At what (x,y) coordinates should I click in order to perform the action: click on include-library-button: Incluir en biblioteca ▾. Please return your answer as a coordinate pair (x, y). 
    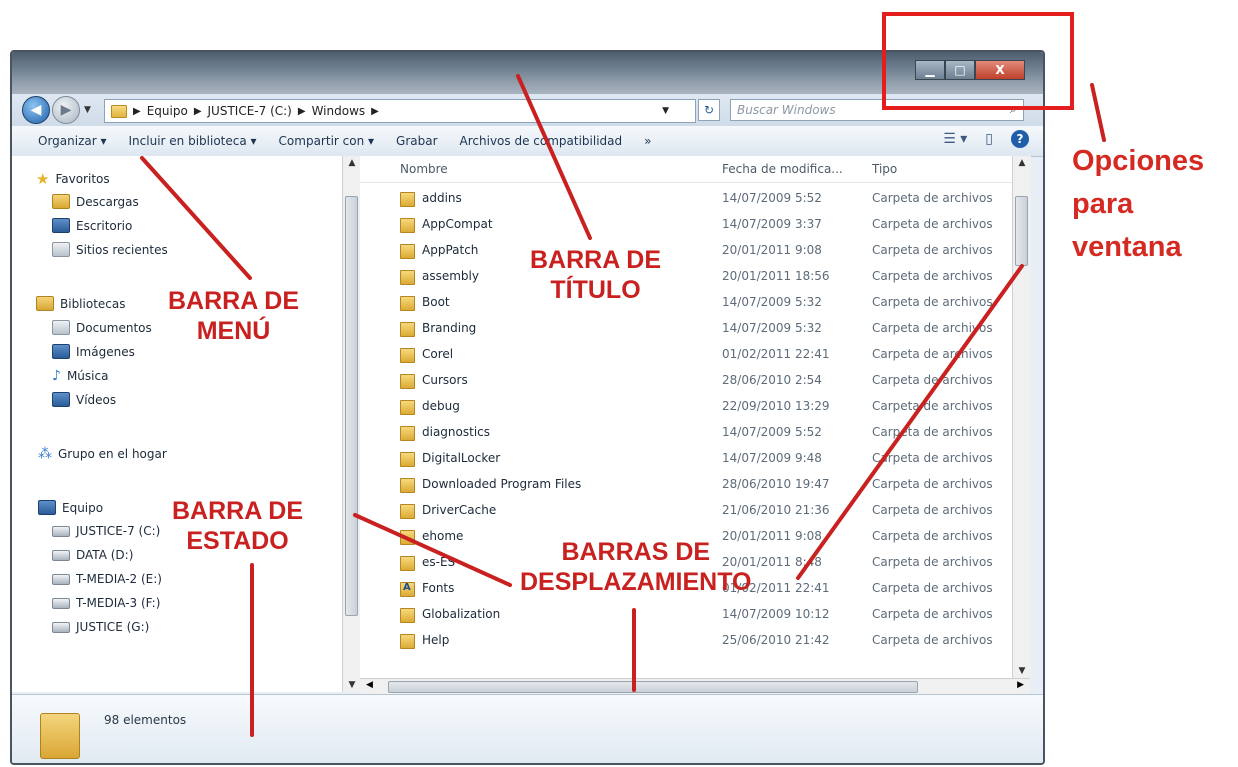
    Looking at the image, I should click on (193, 141).